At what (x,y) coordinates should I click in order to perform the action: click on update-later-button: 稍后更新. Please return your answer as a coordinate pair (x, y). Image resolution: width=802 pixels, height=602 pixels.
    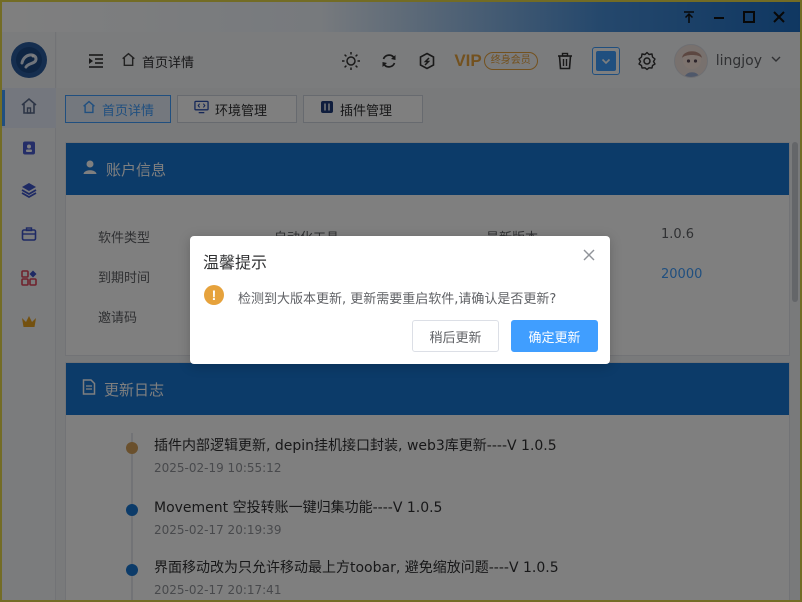
    Looking at the image, I should click on (455, 336).